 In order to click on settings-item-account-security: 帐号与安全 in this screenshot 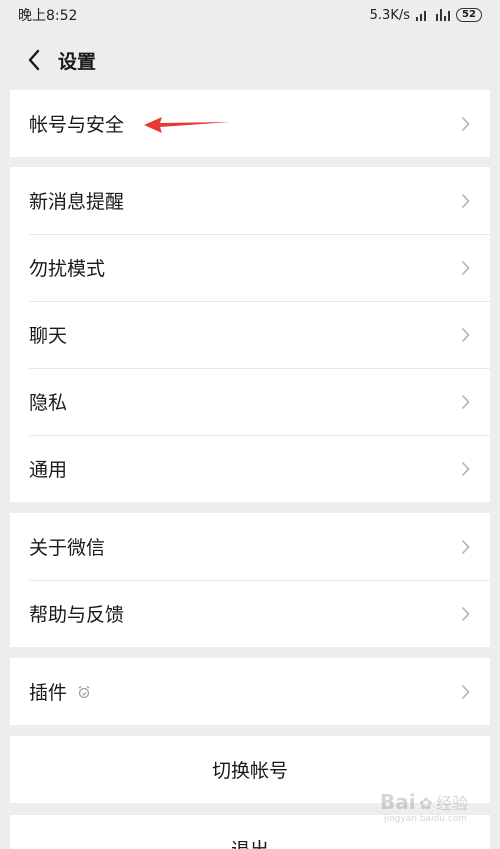, I will do `click(250, 123)`.